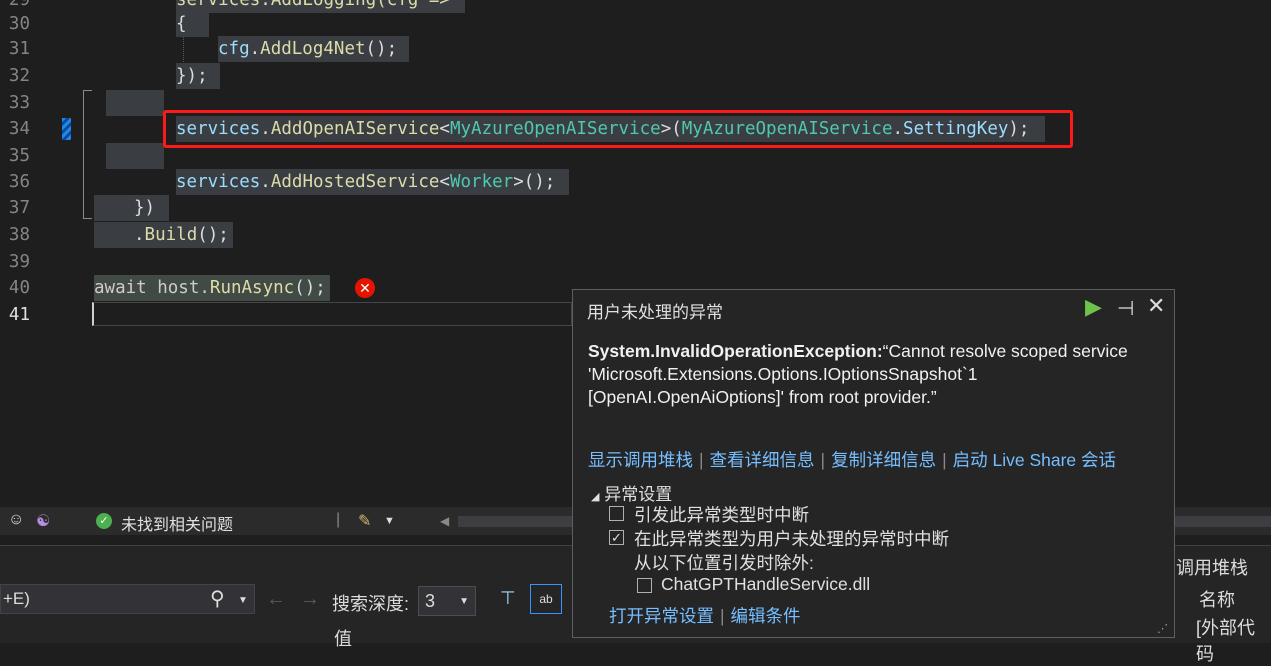 This screenshot has width=1271, height=666. What do you see at coordinates (883, 460) in the screenshot?
I see `copy-details-link: 复制详细信息` at bounding box center [883, 460].